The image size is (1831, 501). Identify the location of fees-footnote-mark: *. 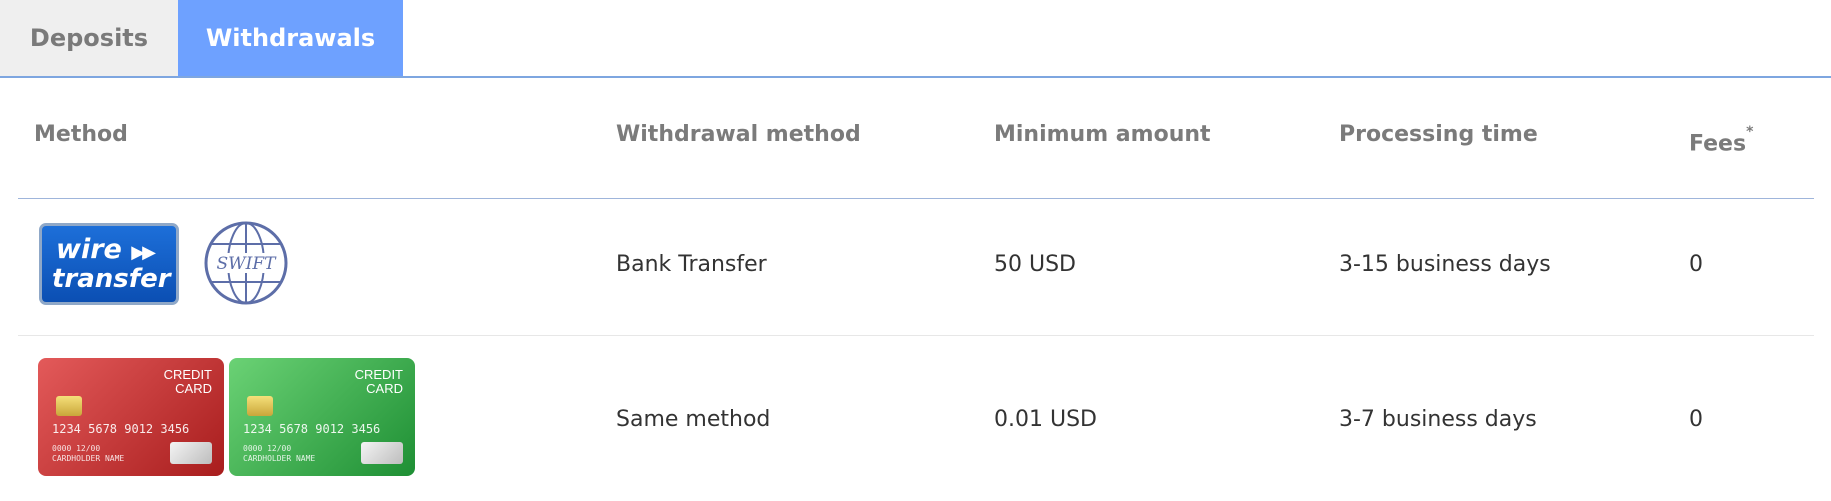
(1750, 132).